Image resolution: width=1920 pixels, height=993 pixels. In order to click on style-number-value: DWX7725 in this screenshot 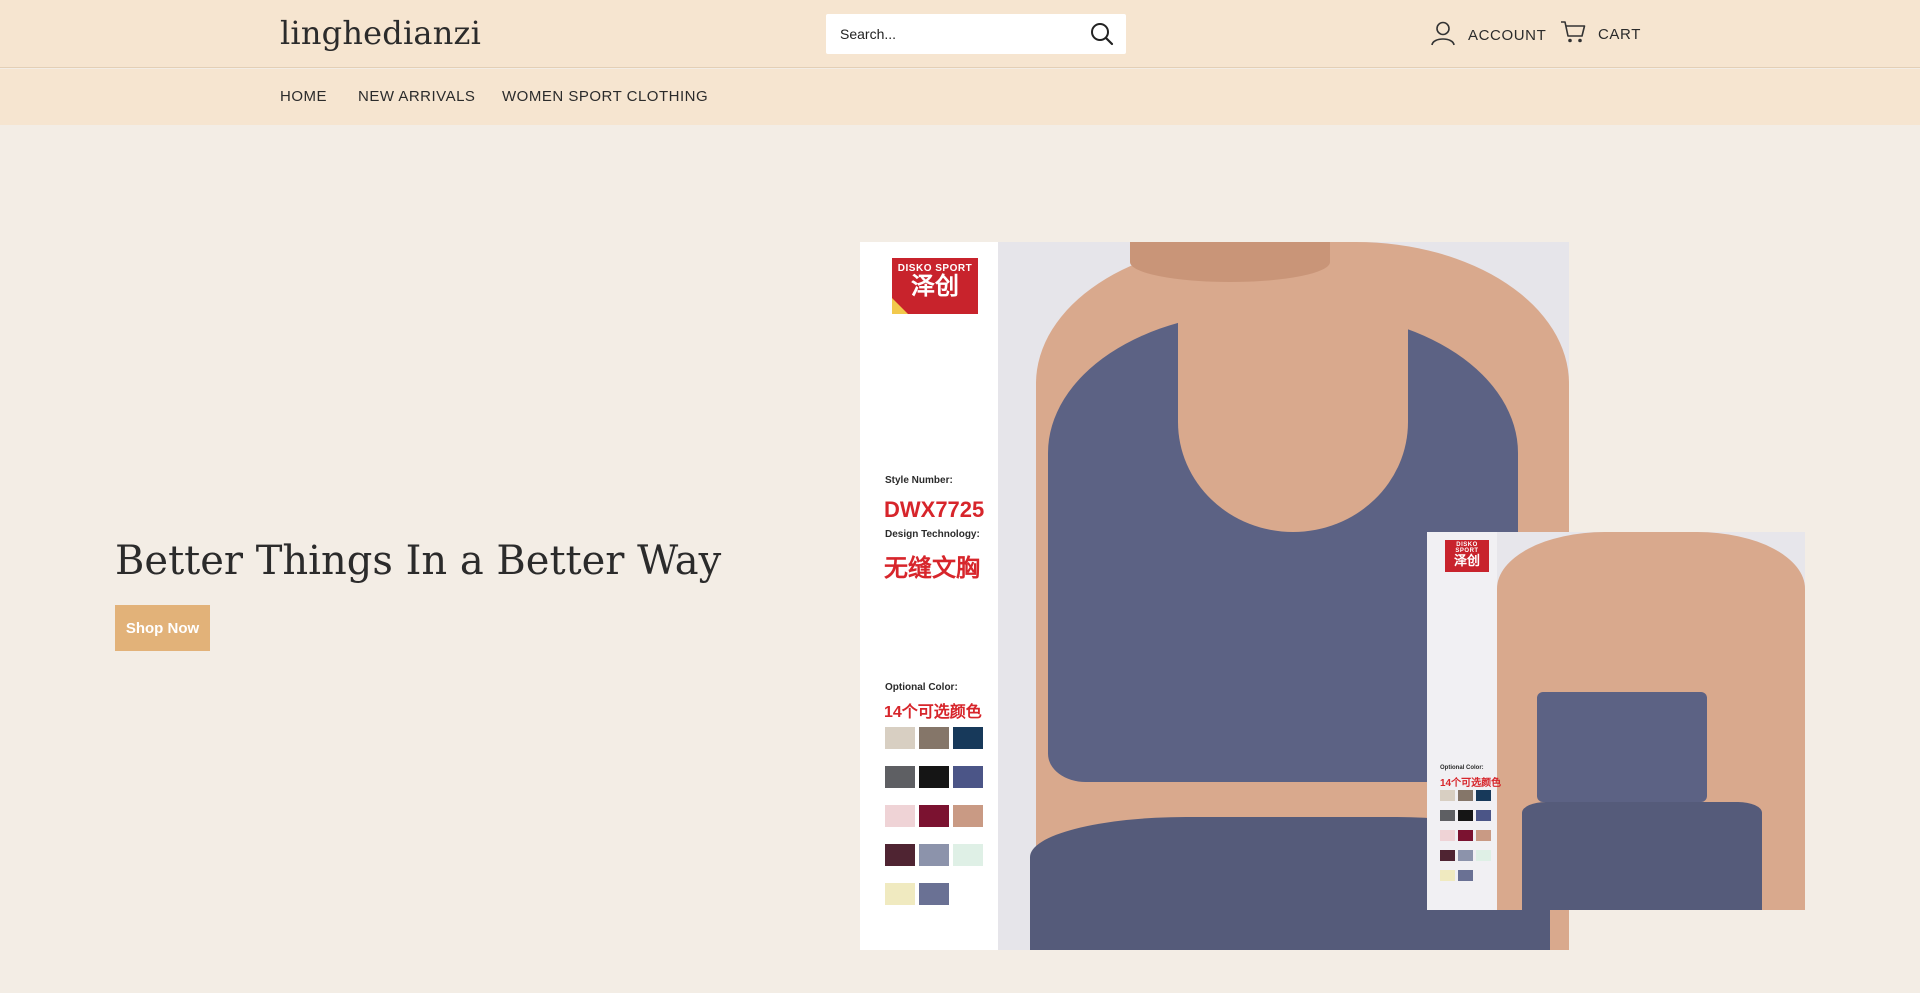, I will do `click(934, 509)`.